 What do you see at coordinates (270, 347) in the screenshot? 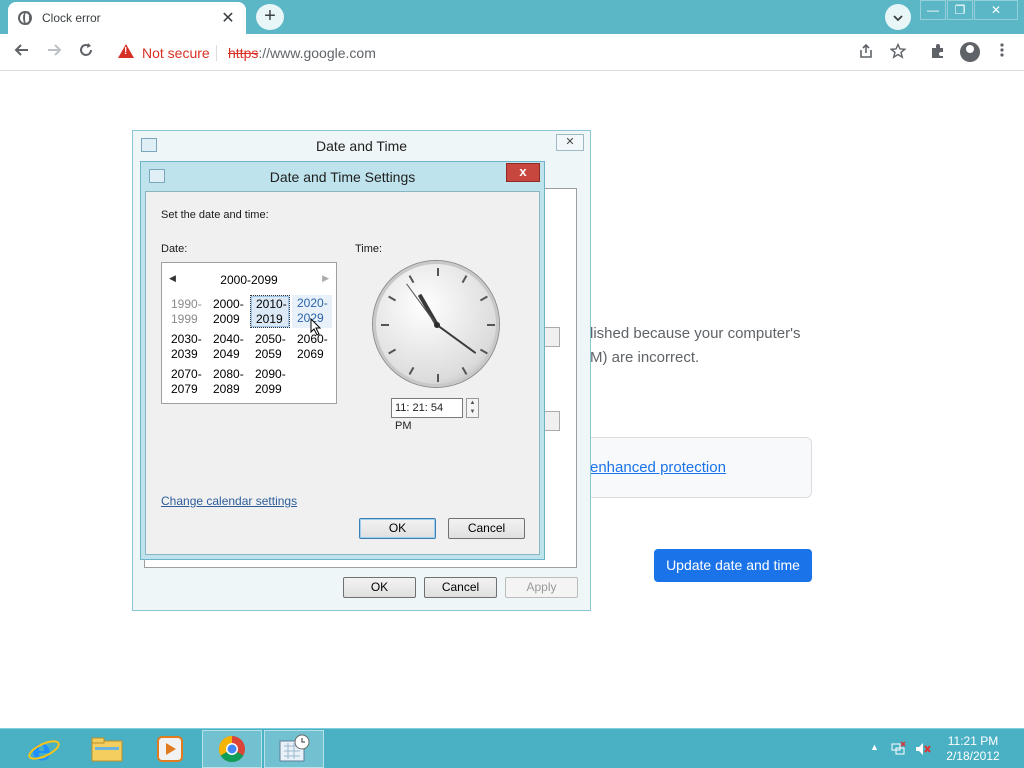
I see `decade-cell: 2050- 2059` at bounding box center [270, 347].